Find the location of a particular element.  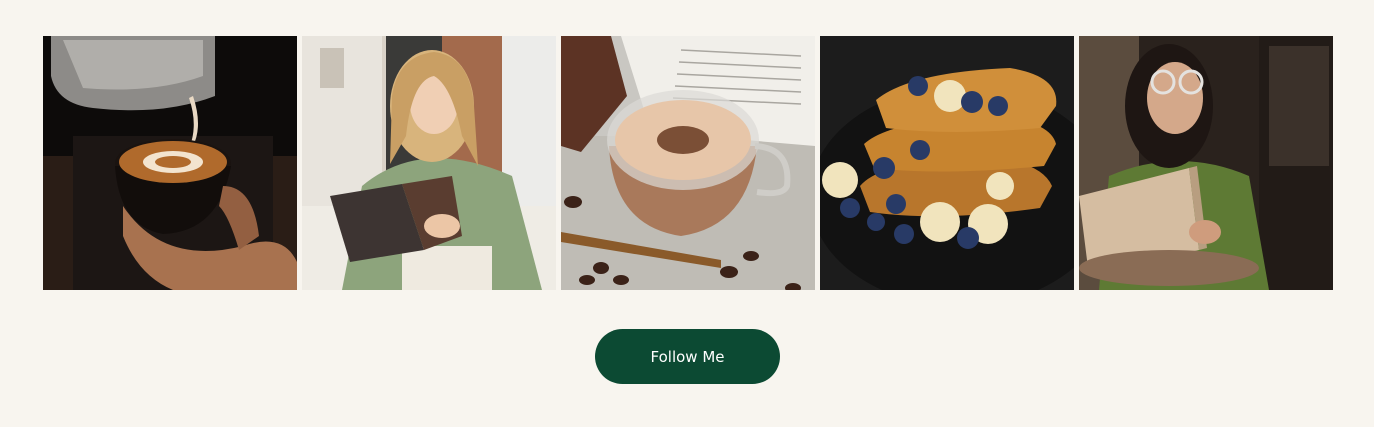

woman-reading-image is located at coordinates (429, 163).